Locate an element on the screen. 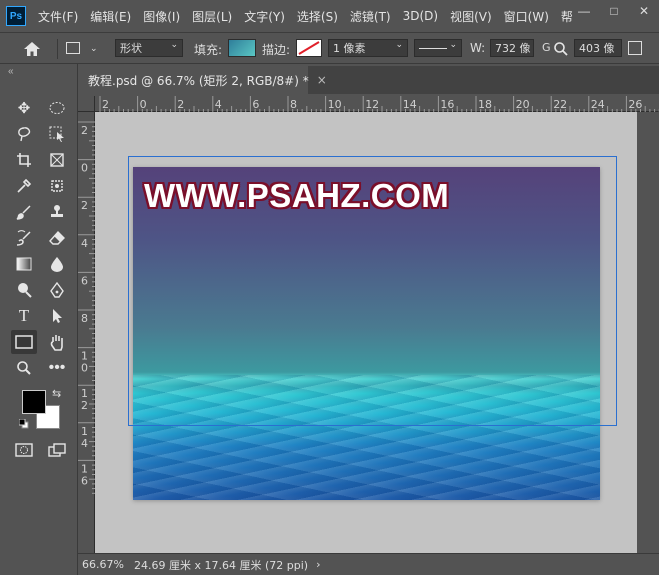 This screenshot has width=659, height=575. crop-icon is located at coordinates (24, 160).